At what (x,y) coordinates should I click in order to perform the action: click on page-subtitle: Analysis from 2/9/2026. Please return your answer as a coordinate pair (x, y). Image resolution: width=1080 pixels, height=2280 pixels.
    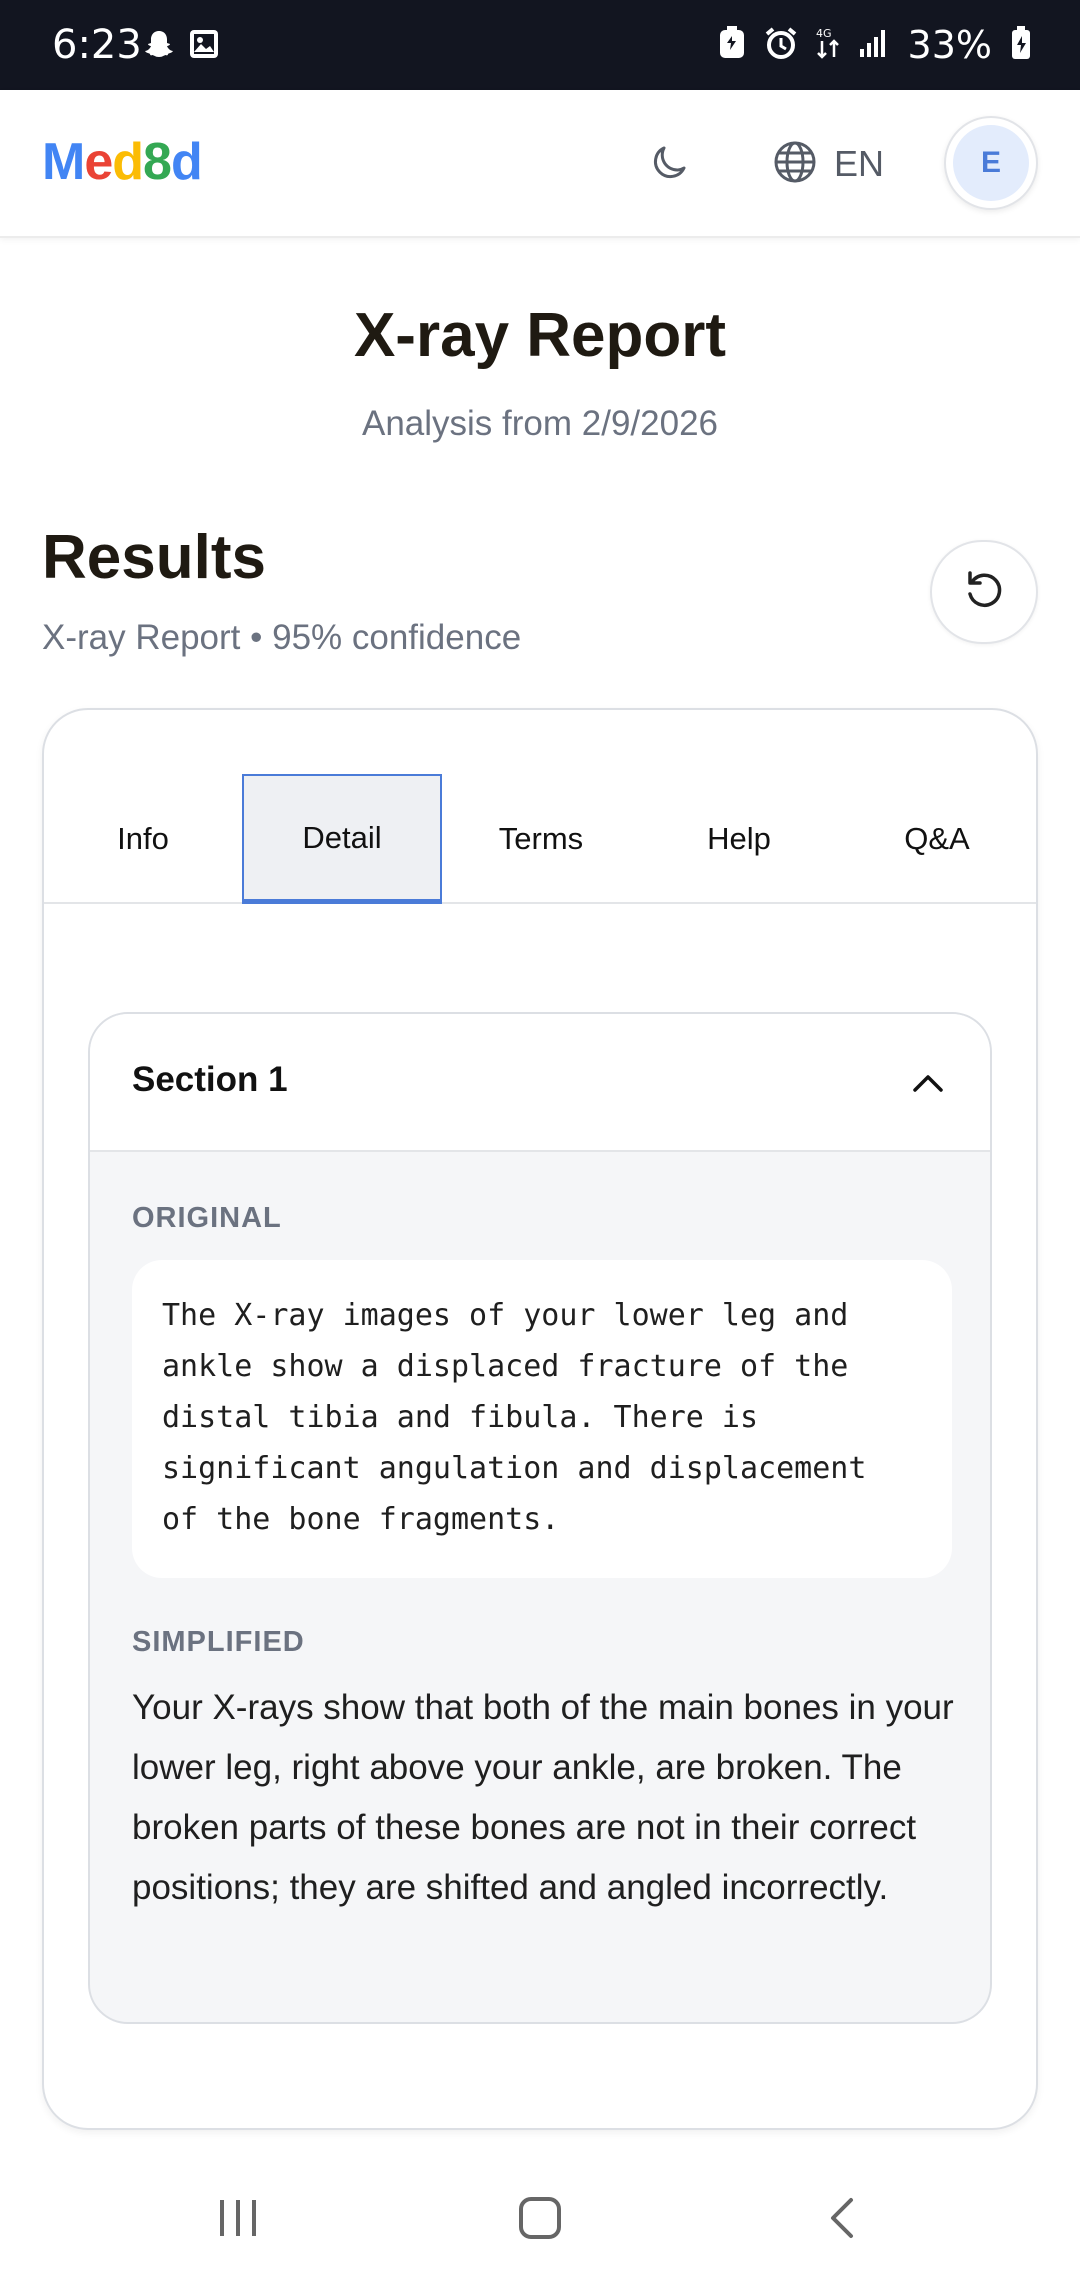
    Looking at the image, I should click on (539, 423).